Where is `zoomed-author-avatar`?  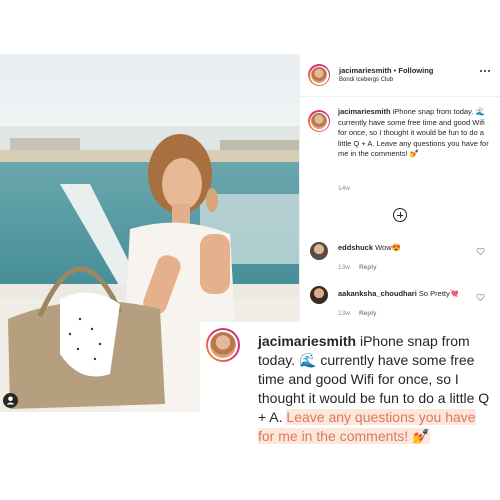
zoomed-author-avatar is located at coordinates (223, 345).